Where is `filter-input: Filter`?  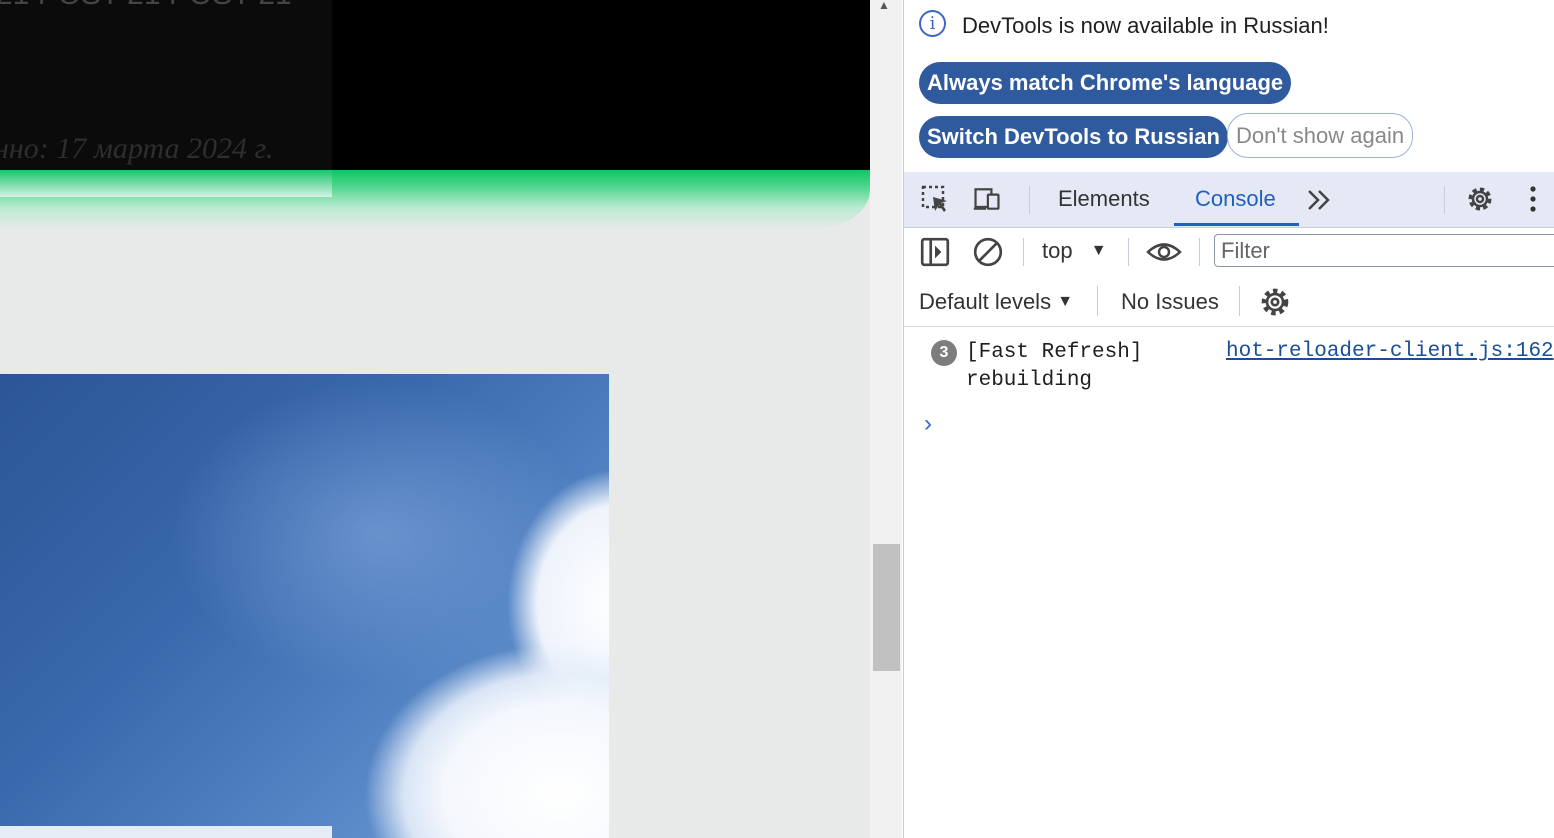 filter-input: Filter is located at coordinates (1384, 250).